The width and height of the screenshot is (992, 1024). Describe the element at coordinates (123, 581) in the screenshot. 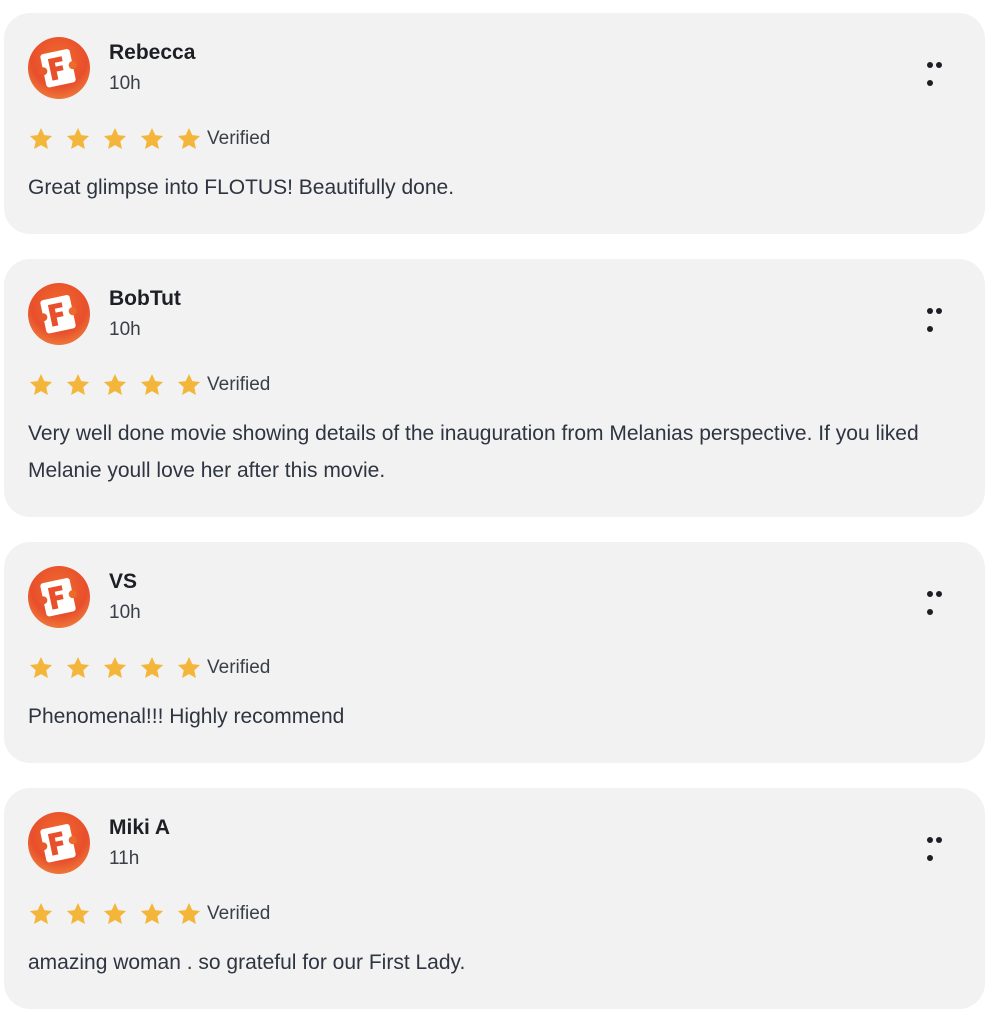

I see `reviewer-name: VS` at that location.